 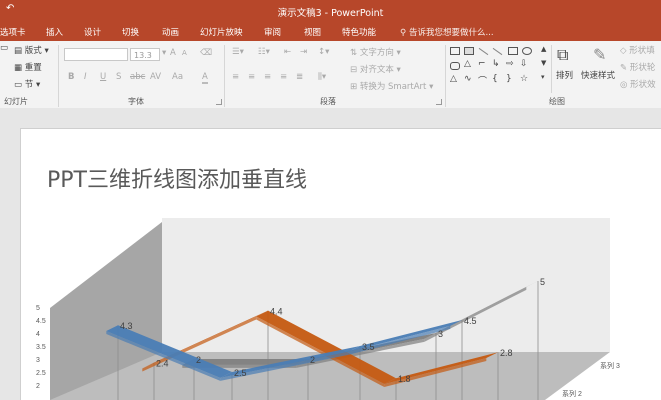 I want to click on group-label-drawing: 绘图, so click(x=557, y=101).